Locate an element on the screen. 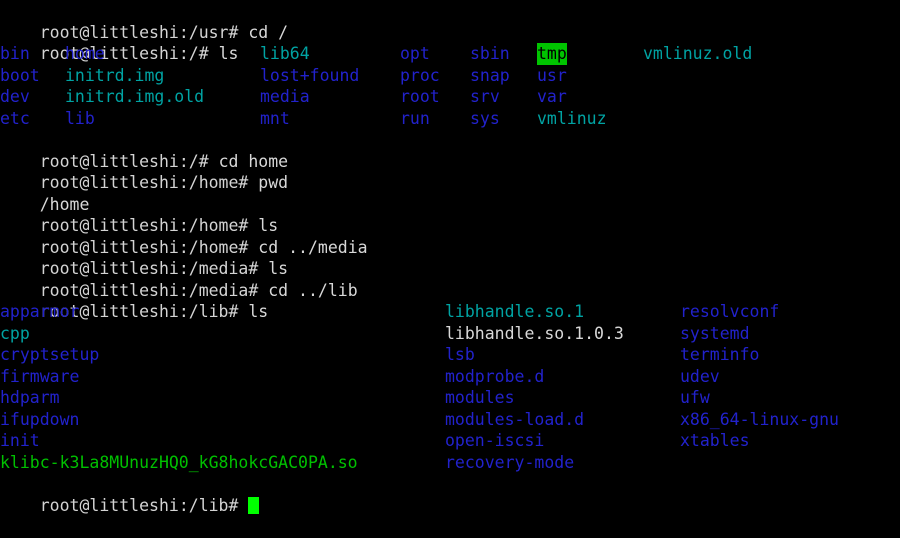 This screenshot has height=538, width=900. ls-entry: hdparm is located at coordinates (30, 398).